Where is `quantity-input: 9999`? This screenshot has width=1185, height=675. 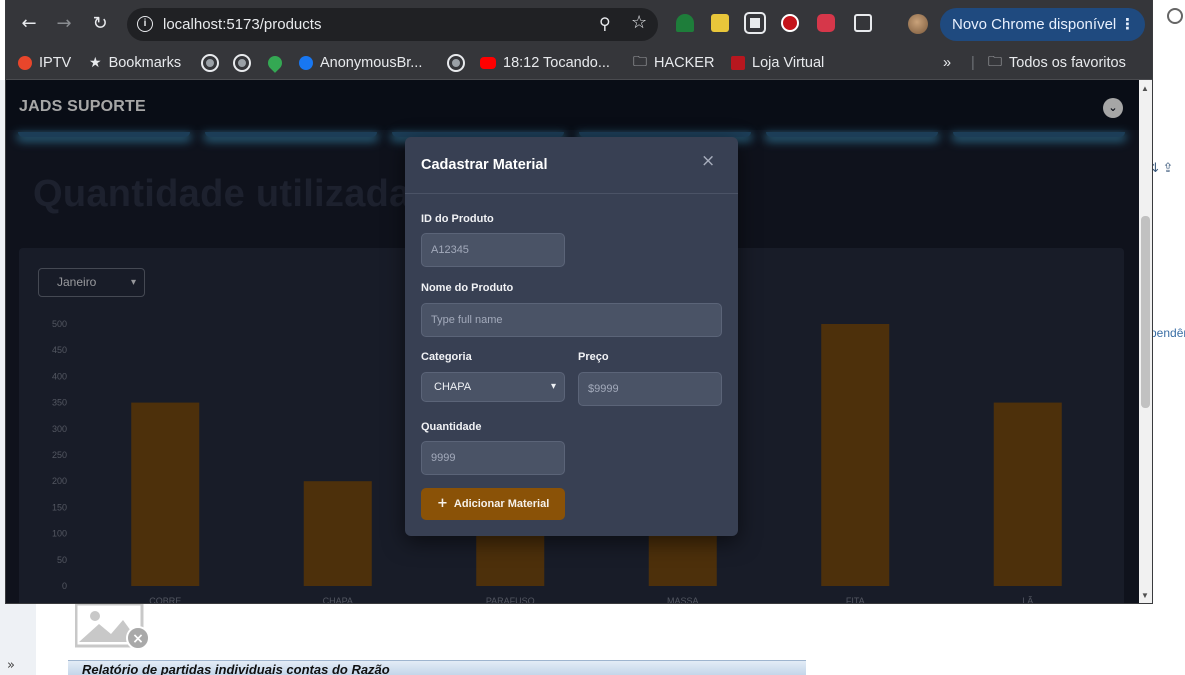
quantity-input: 9999 is located at coordinates (493, 458).